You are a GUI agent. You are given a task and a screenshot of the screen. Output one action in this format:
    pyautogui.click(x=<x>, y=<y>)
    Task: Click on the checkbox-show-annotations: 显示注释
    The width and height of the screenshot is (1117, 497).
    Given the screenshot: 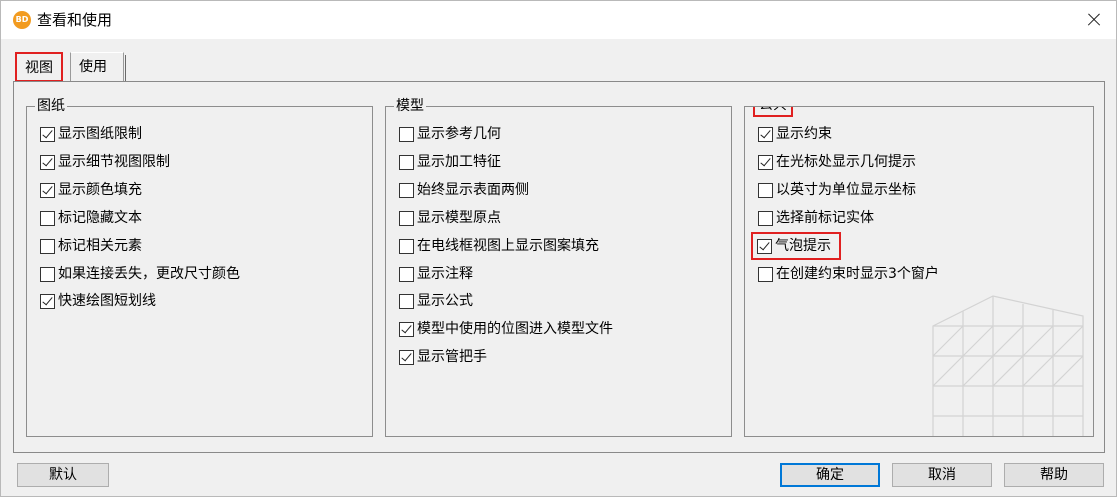 What is the action you would take?
    pyautogui.click(x=436, y=274)
    